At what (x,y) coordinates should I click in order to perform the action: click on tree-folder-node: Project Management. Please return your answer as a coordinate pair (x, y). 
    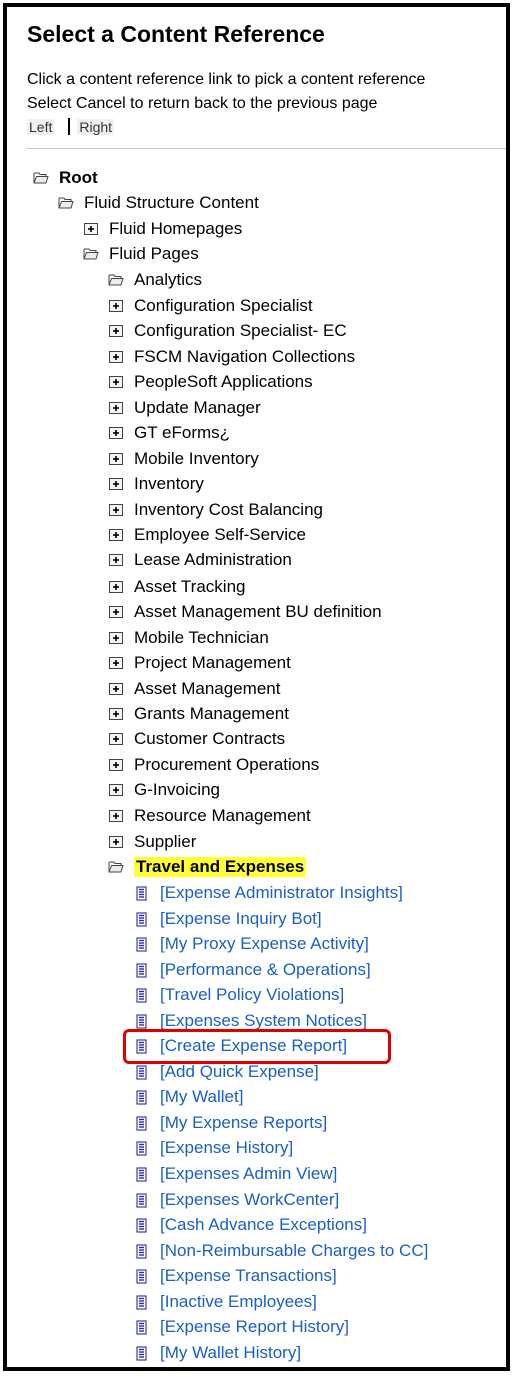
    Looking at the image, I should click on (199, 663).